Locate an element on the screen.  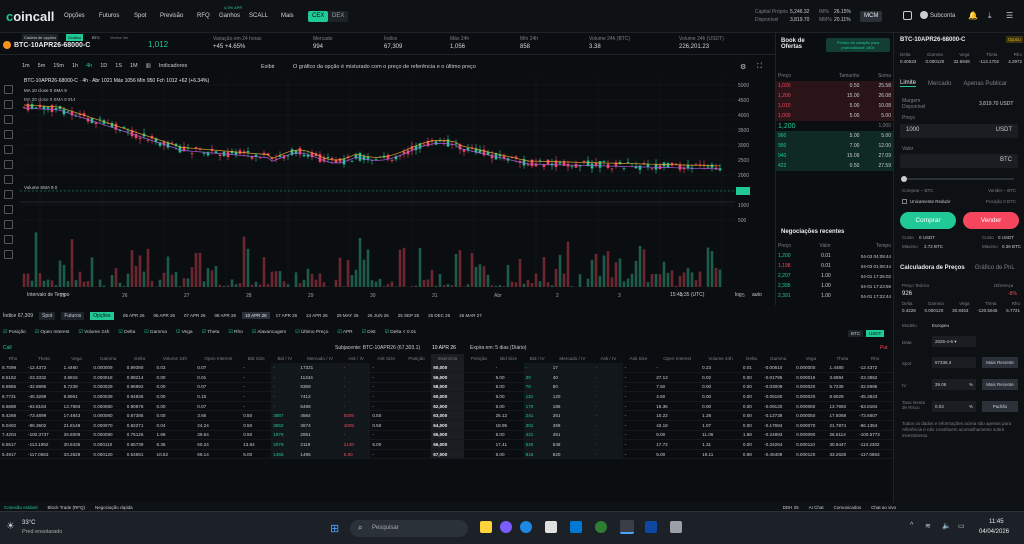
bid-row: 940 15.09 27.09 is located at coordinates (834, 156).